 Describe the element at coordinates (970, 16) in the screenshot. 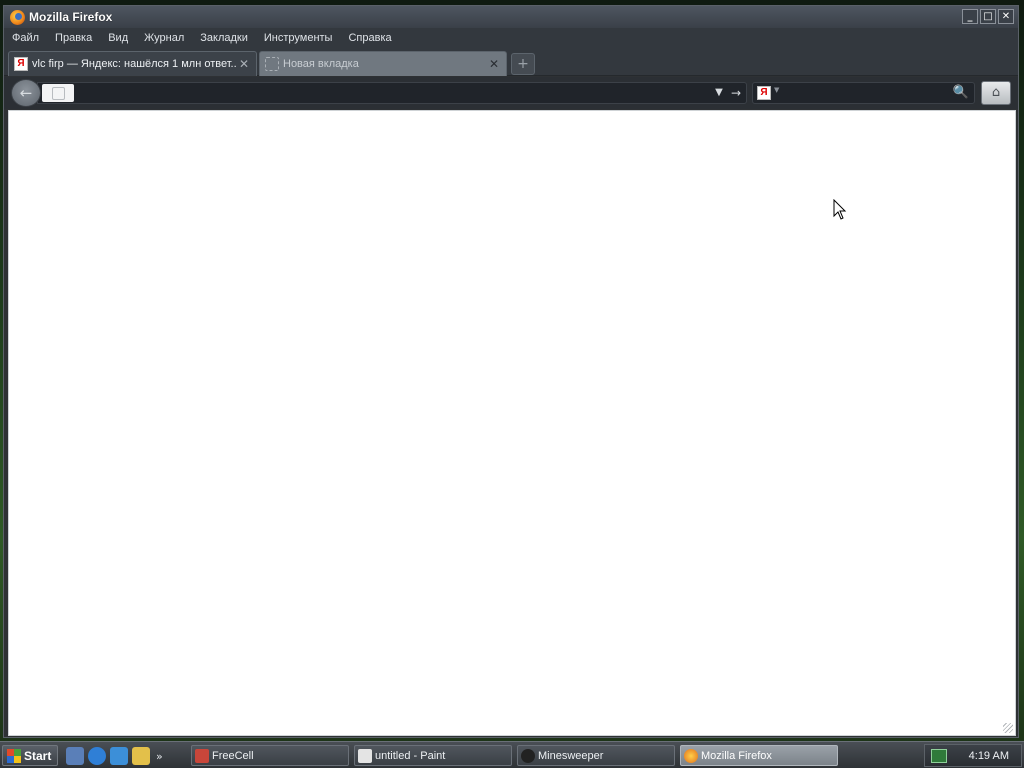

I see `minimize-button: _` at that location.